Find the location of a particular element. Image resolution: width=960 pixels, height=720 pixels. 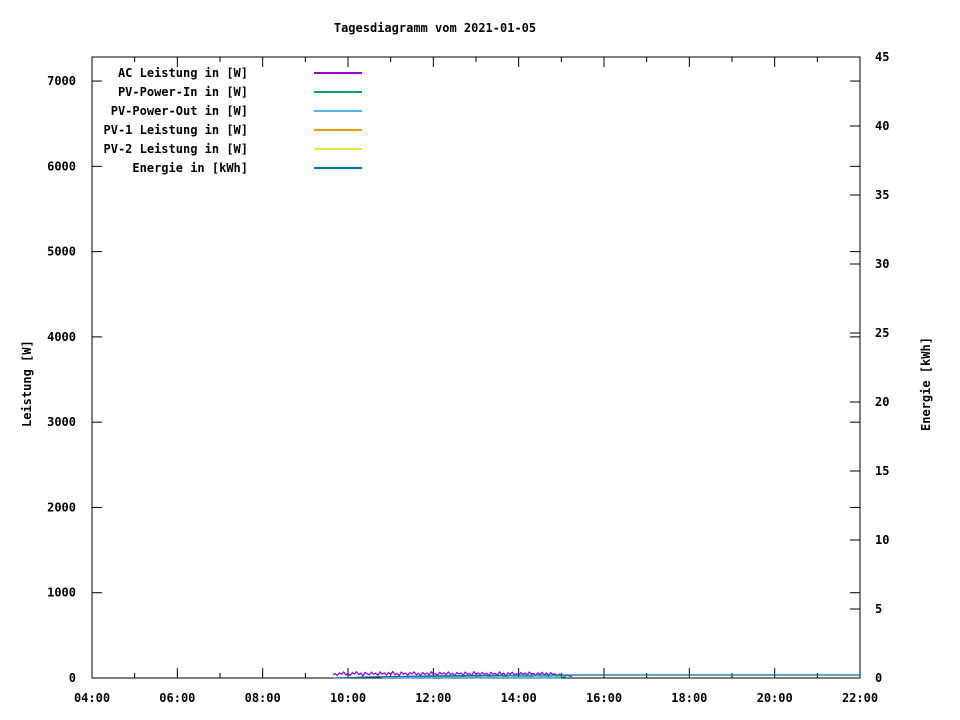

y2-tick-label: 15 is located at coordinates (882, 471).